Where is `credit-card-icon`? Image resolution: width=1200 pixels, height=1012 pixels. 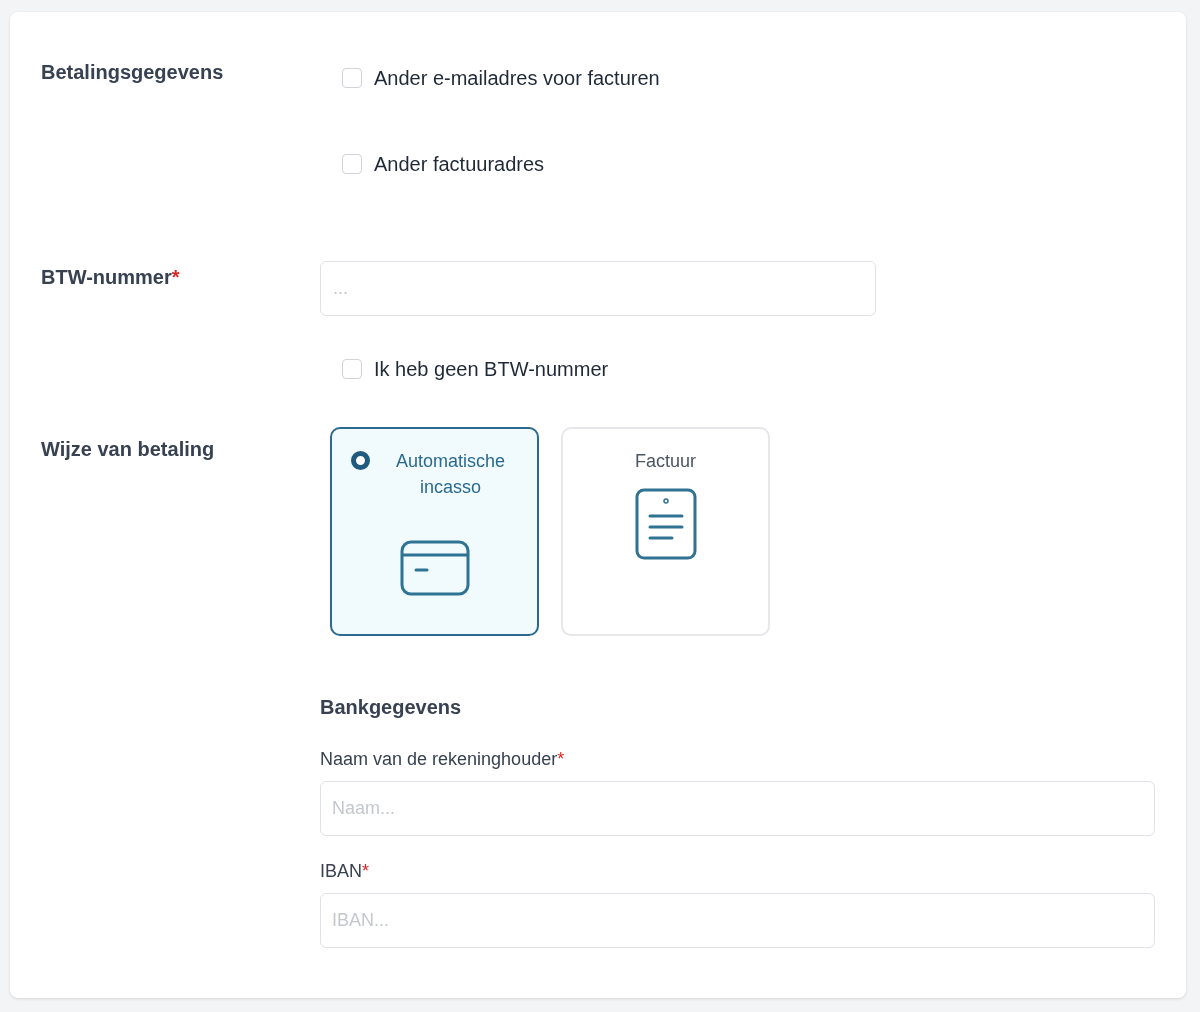 credit-card-icon is located at coordinates (434, 568).